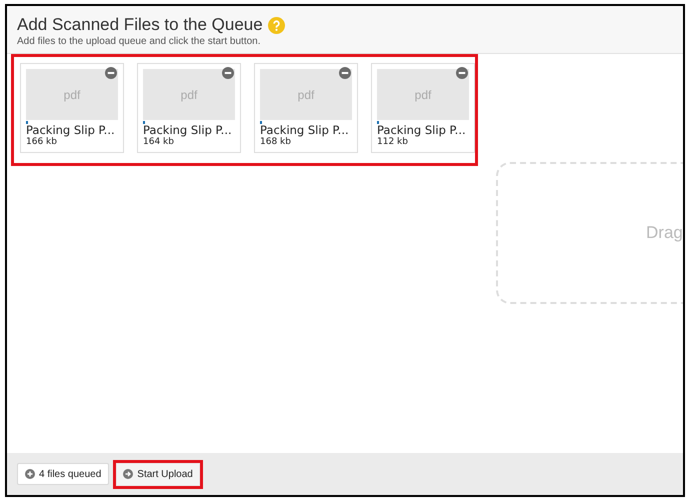  I want to click on file-size: 168 kb, so click(276, 142).